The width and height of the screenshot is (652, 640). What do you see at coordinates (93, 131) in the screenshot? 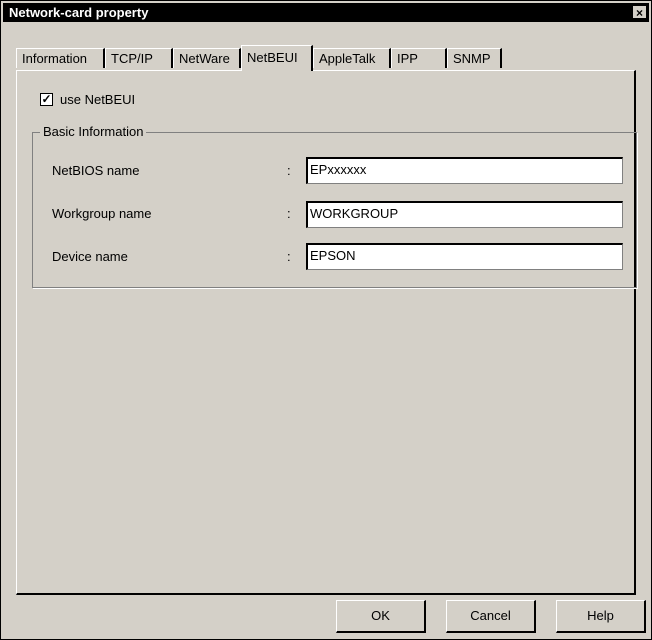
I see `basic-information-title: Basic Information` at bounding box center [93, 131].